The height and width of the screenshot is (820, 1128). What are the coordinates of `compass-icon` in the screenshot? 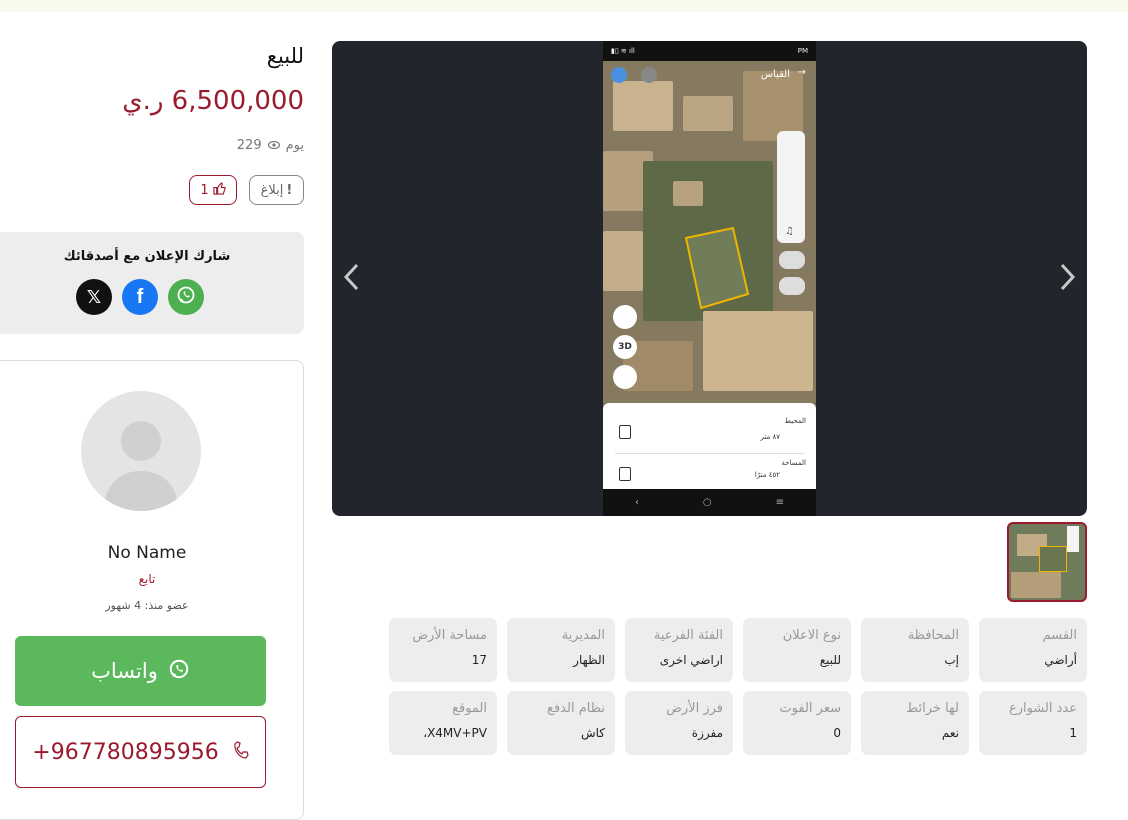 It's located at (625, 377).